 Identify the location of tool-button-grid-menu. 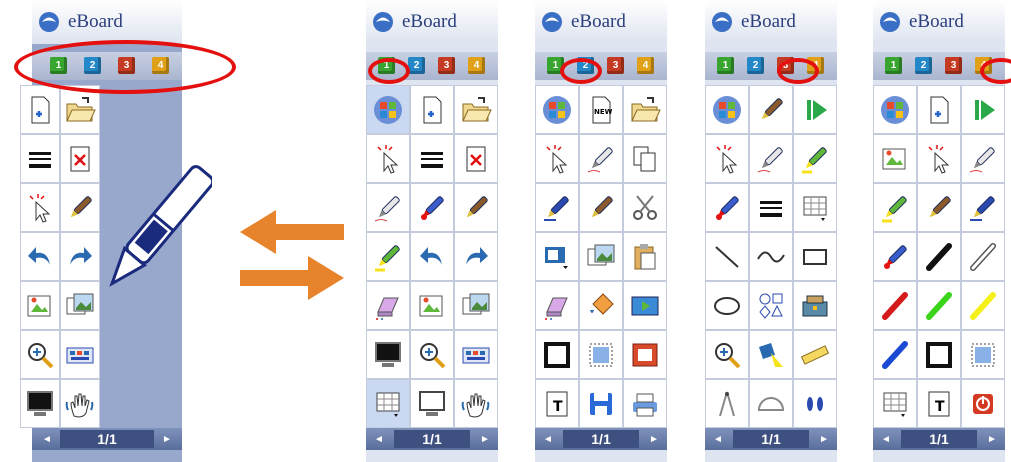
(815, 207).